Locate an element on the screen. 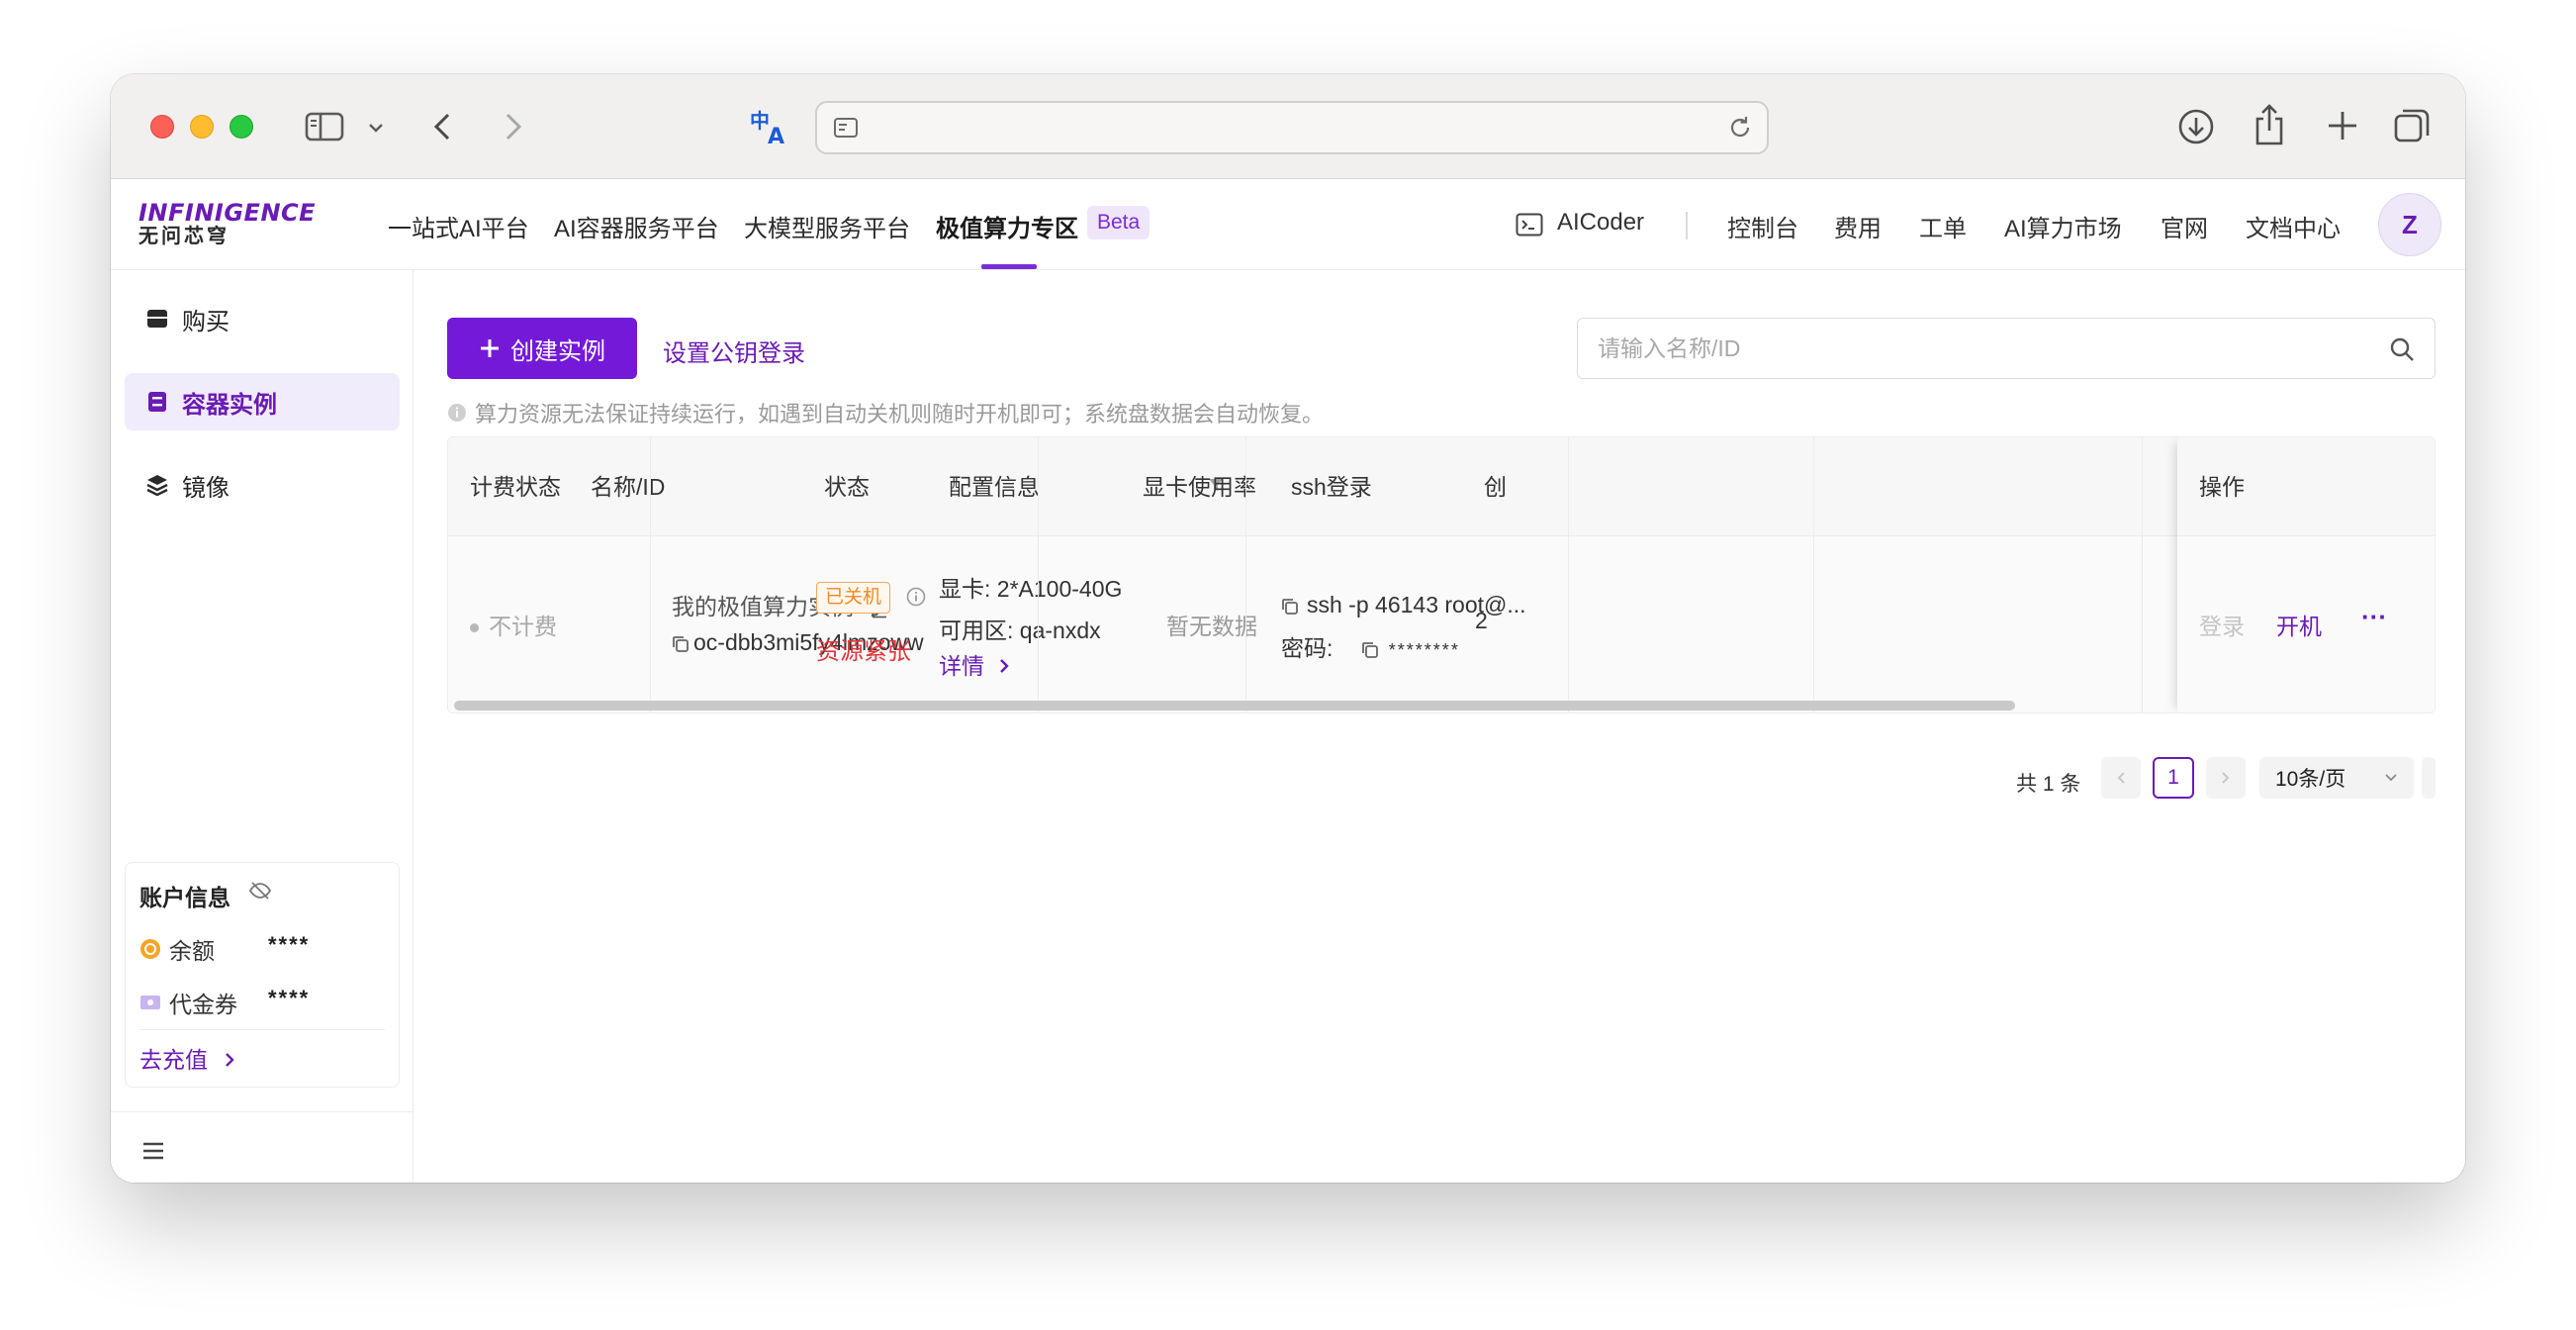  maximize-window-button is located at coordinates (241, 127).